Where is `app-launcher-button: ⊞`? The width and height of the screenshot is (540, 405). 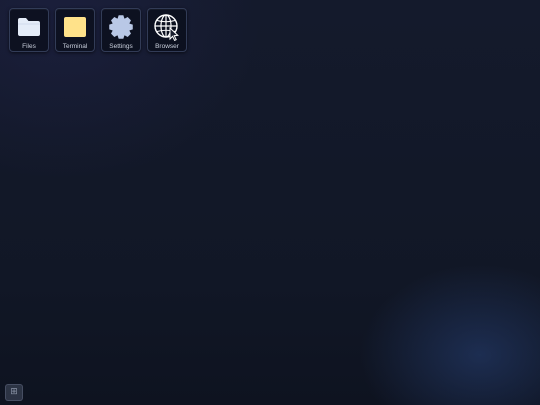
app-launcher-button: ⊞ is located at coordinates (14, 392).